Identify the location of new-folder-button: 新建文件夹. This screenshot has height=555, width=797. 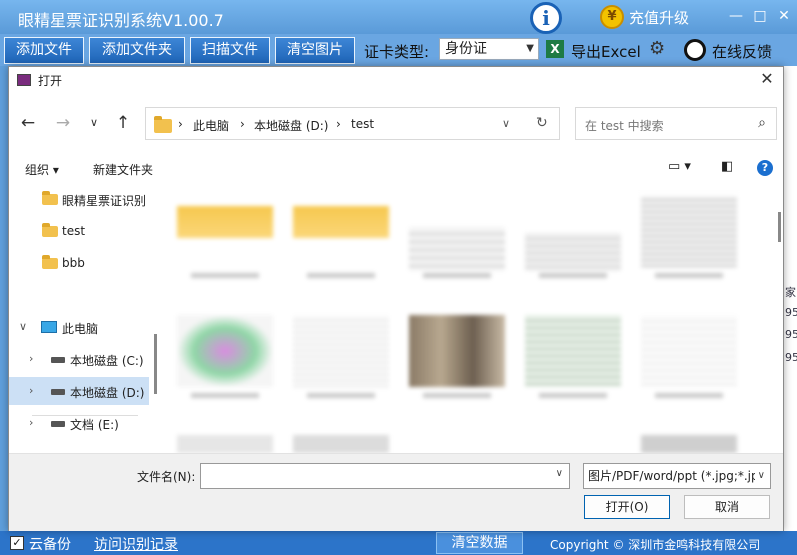
(123, 169).